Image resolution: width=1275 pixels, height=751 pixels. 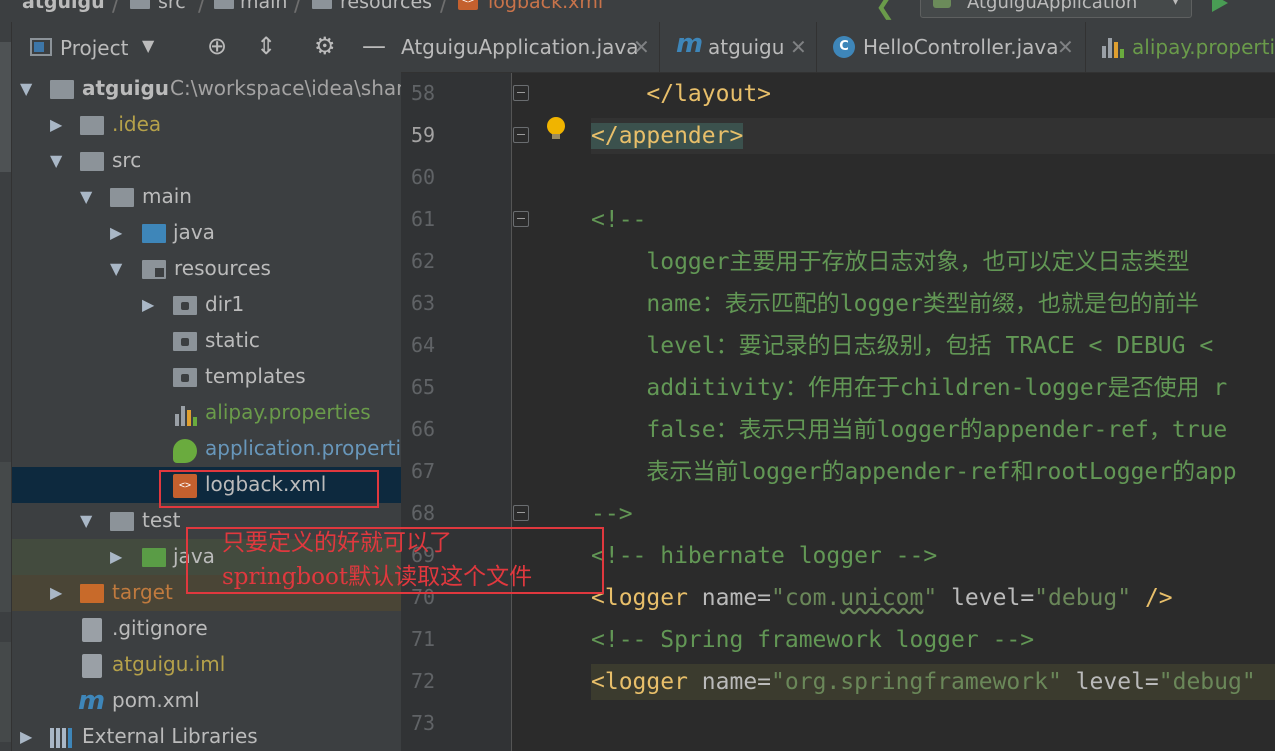 What do you see at coordinates (160, 628) in the screenshot?
I see `tree-item-label: .gitignore` at bounding box center [160, 628].